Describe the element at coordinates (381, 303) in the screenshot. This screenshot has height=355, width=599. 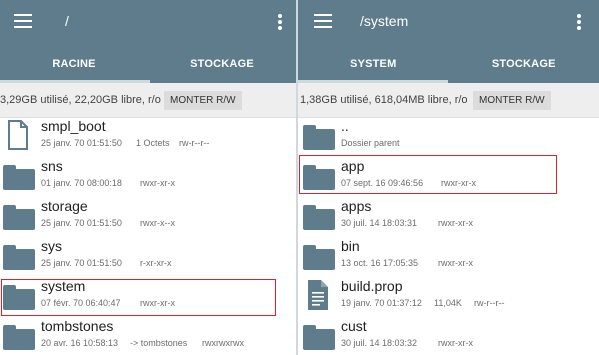
I see `file-date: 19 janv. 70 01:37:12` at that location.